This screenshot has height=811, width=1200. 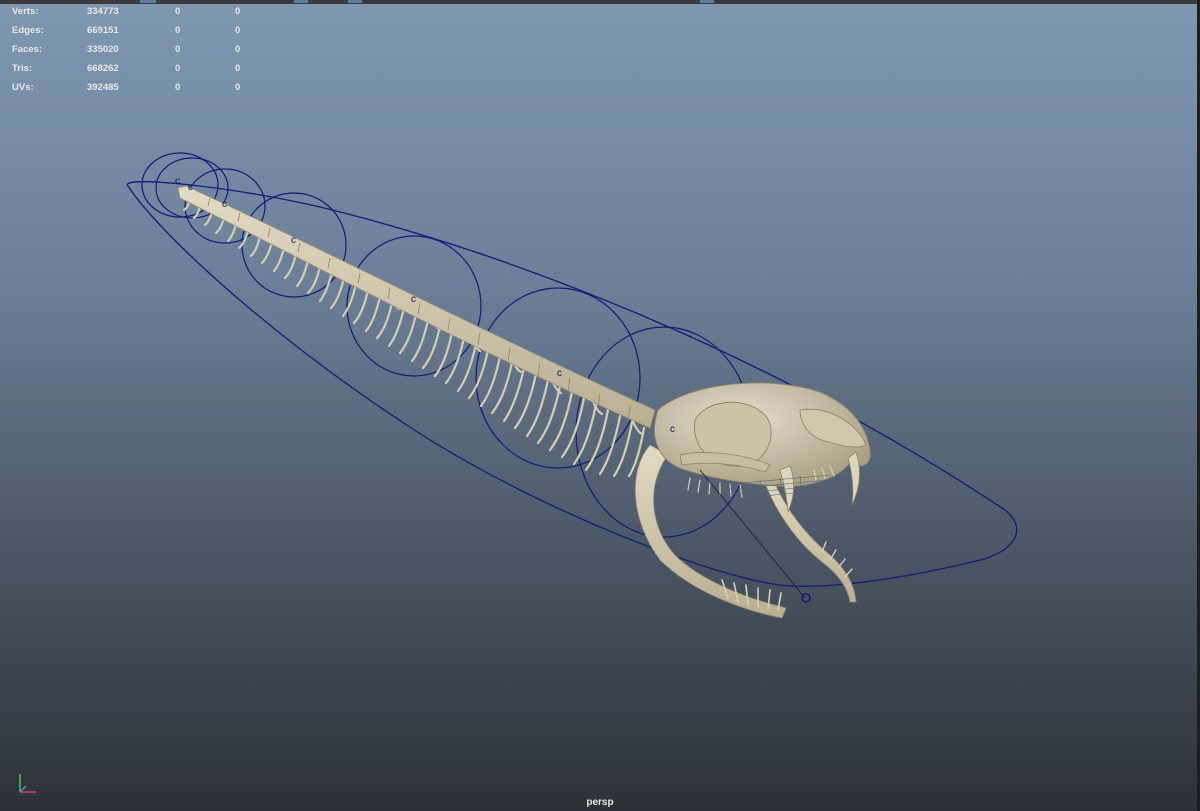 What do you see at coordinates (28, 30) in the screenshot?
I see `hud-label: Edges:` at bounding box center [28, 30].